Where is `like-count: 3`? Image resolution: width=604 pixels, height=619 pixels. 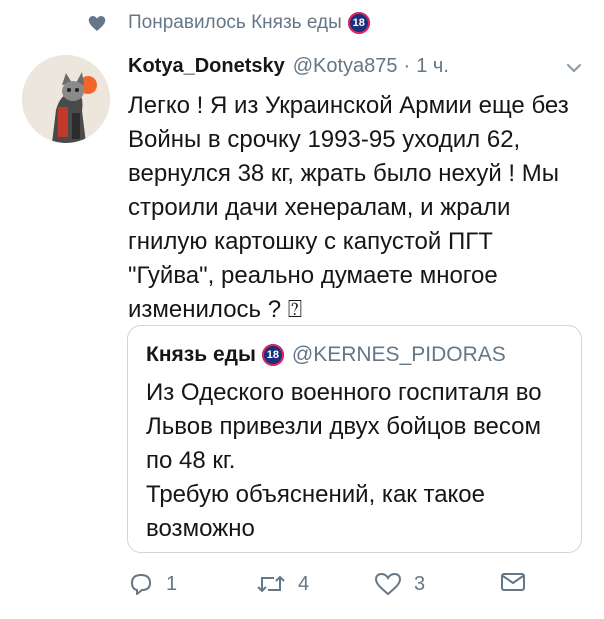 like-count: 3 is located at coordinates (420, 583).